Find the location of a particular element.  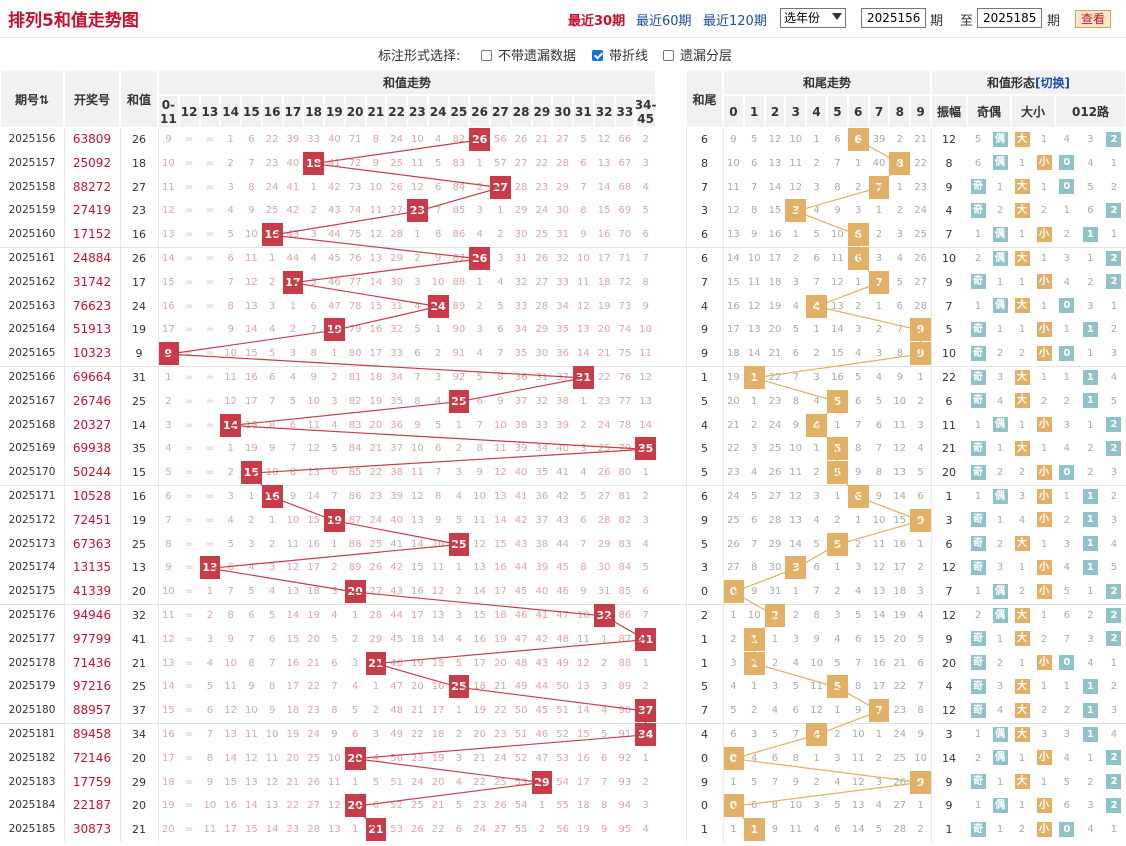

col-period-header: 期号⇅ is located at coordinates (32, 99).